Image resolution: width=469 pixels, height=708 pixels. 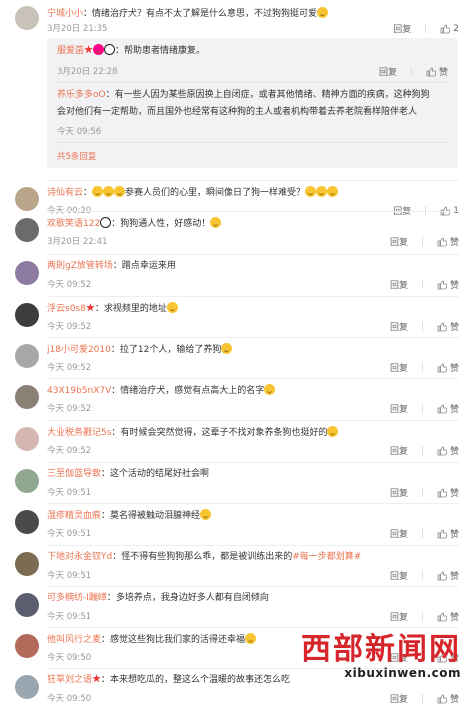 I want to click on username: 欢歌笑语122, so click(x=73, y=224).